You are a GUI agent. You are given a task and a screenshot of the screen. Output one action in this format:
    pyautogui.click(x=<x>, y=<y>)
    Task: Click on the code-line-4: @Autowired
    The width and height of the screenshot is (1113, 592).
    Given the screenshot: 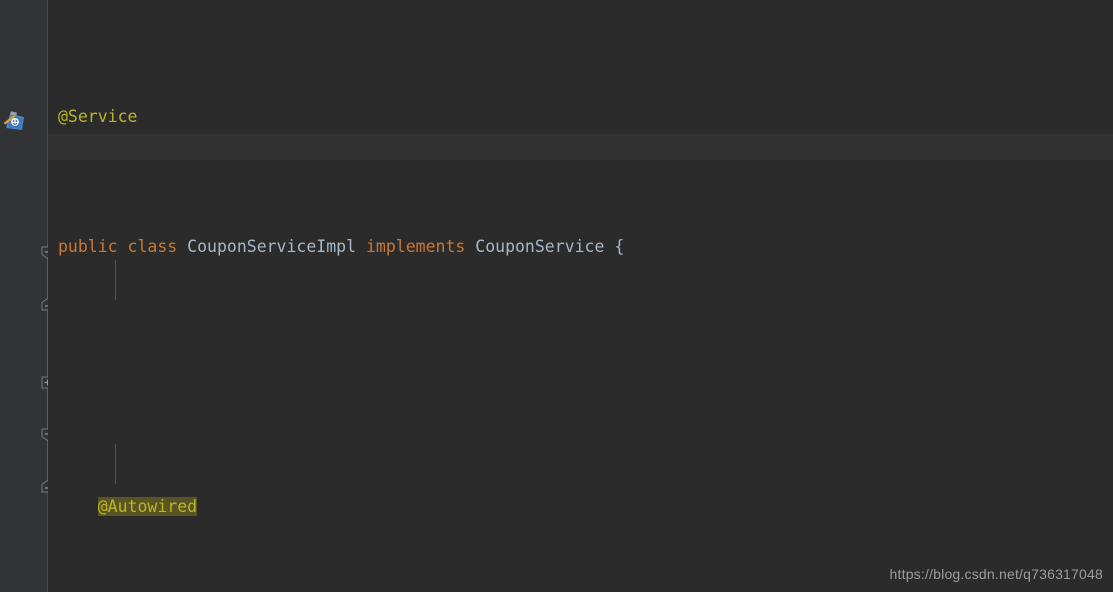 What is the action you would take?
    pyautogui.click(x=580, y=507)
    